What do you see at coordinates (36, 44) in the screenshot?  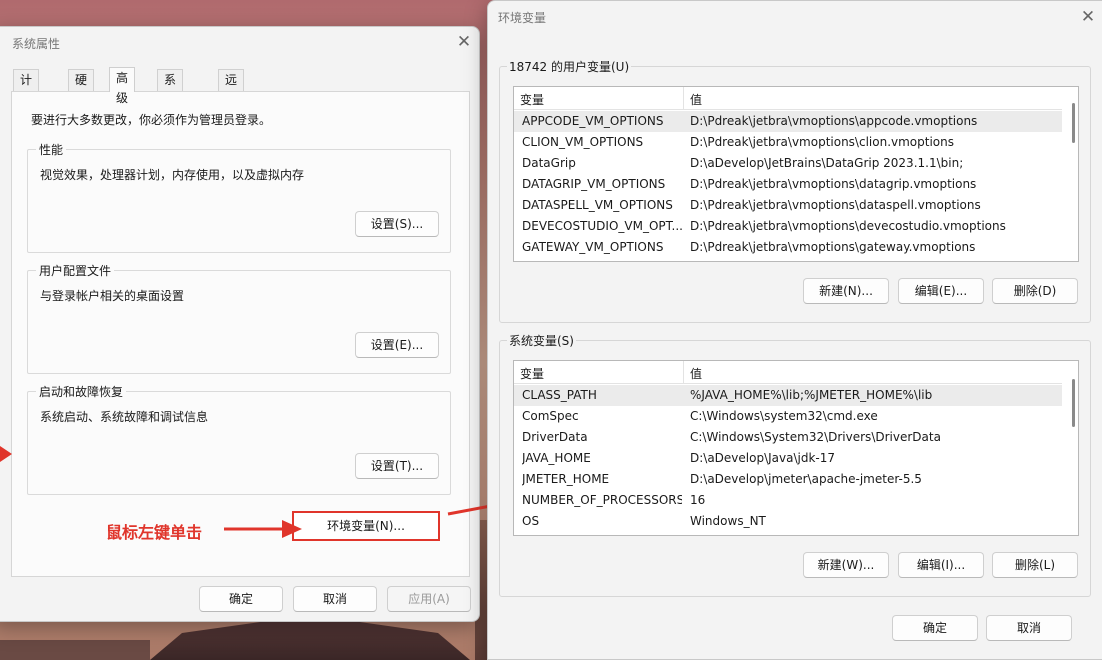 I see `dialog-title: 系统属性` at bounding box center [36, 44].